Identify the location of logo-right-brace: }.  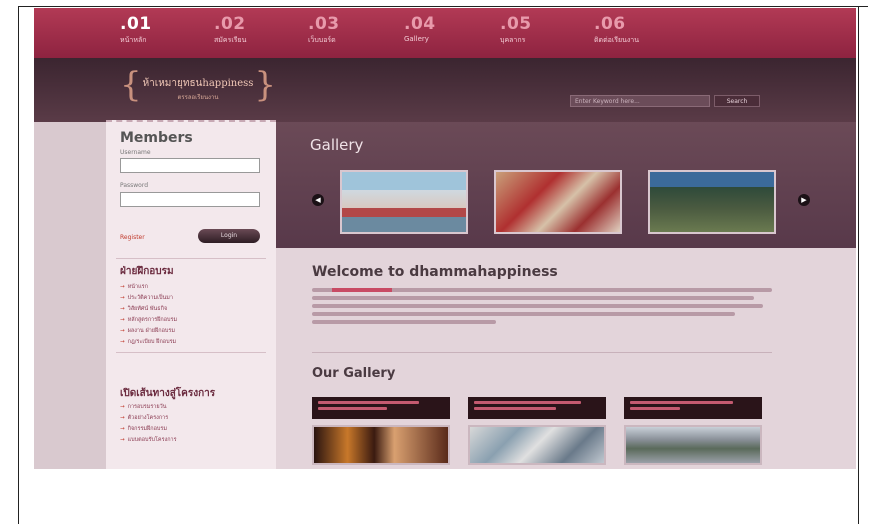
(265, 85).